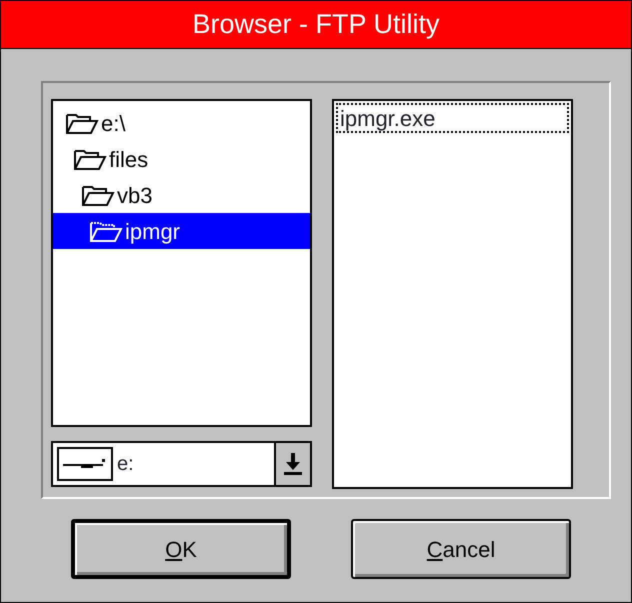 Image resolution: width=632 pixels, height=603 pixels. Describe the element at coordinates (181, 195) in the screenshot. I see `directory-item: vb3` at that location.